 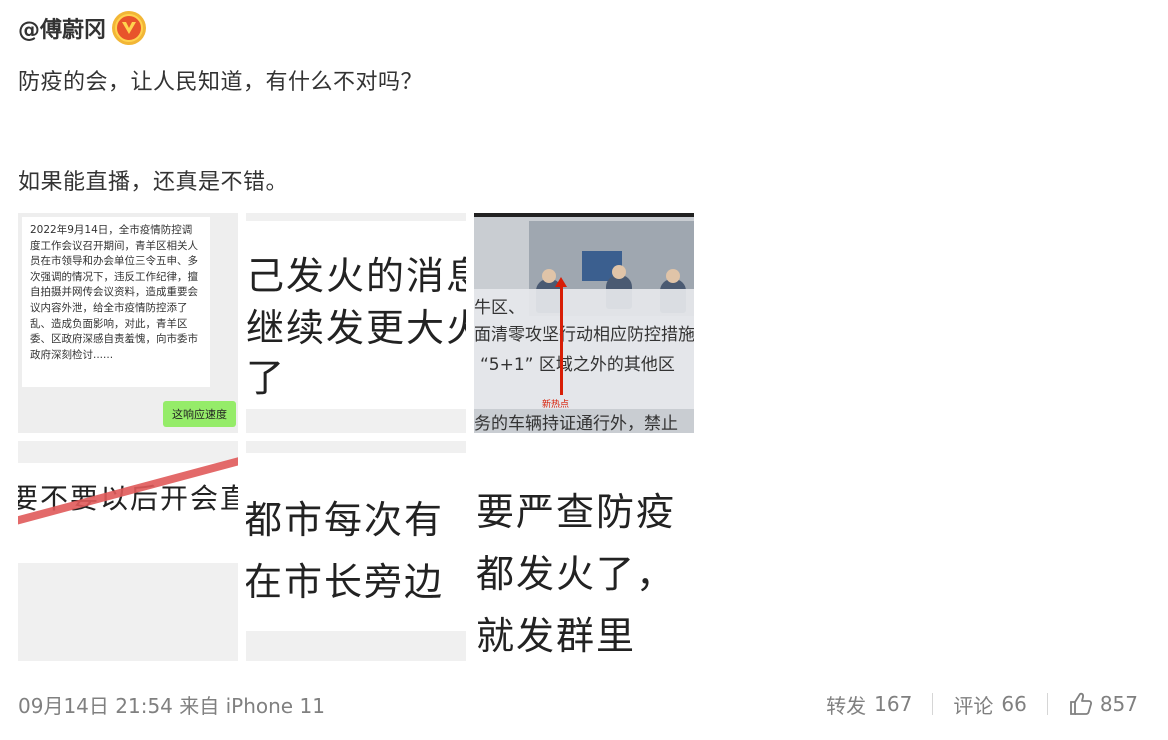 What do you see at coordinates (576, 423) in the screenshot?
I see `slide-text: 务的车辆持证通行外，禁止` at bounding box center [576, 423].